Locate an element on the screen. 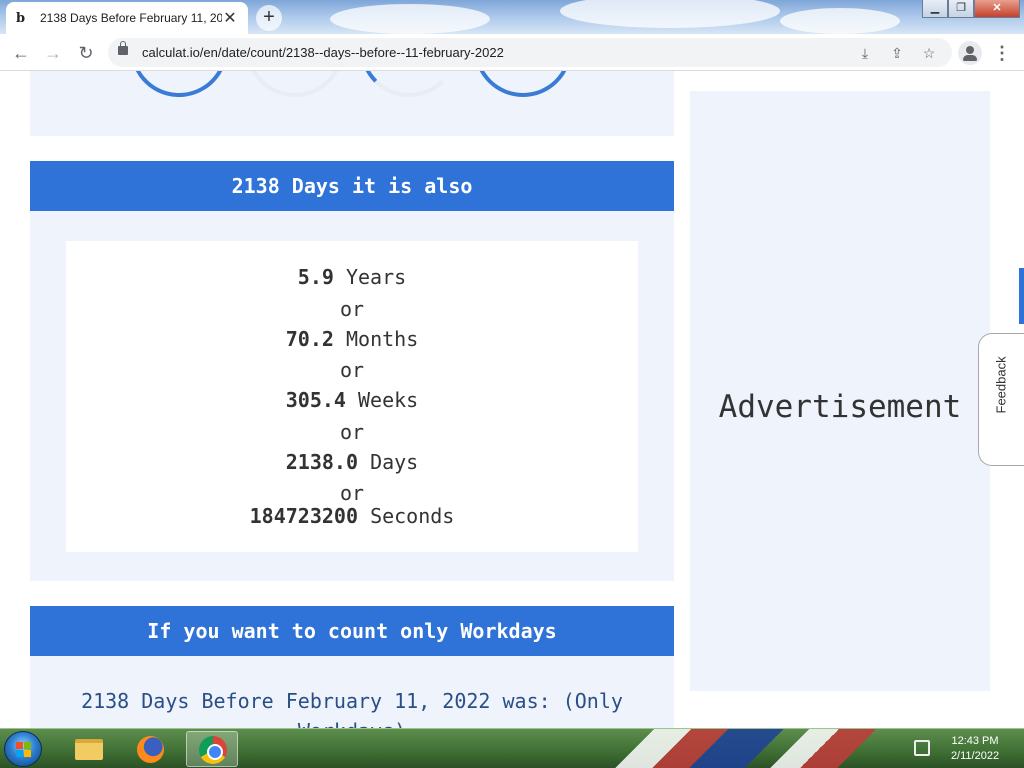 The height and width of the screenshot is (768, 1024). tab-title: 2138 Days Before February 11, 2022 is located at coordinates (131, 18).